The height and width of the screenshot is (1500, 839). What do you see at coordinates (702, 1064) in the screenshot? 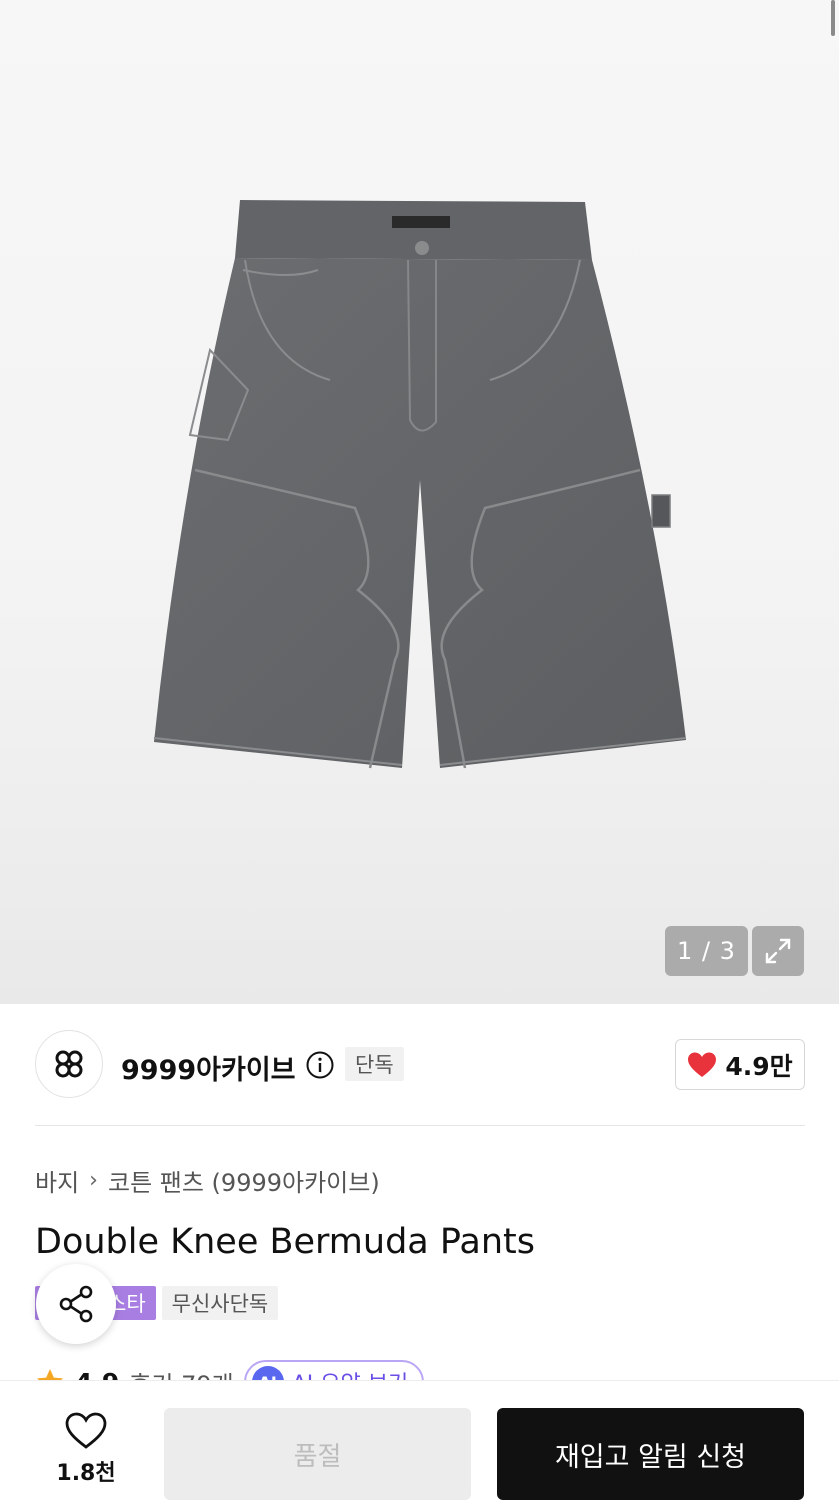
I see `heart-filled-icon` at bounding box center [702, 1064].